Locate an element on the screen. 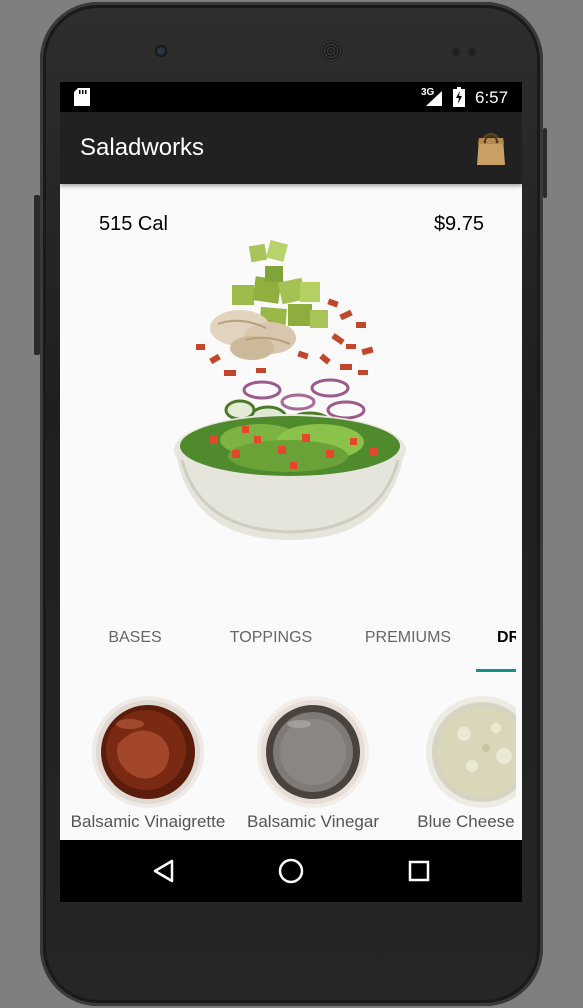 The height and width of the screenshot is (1008, 583). recents-icon is located at coordinates (419, 871).